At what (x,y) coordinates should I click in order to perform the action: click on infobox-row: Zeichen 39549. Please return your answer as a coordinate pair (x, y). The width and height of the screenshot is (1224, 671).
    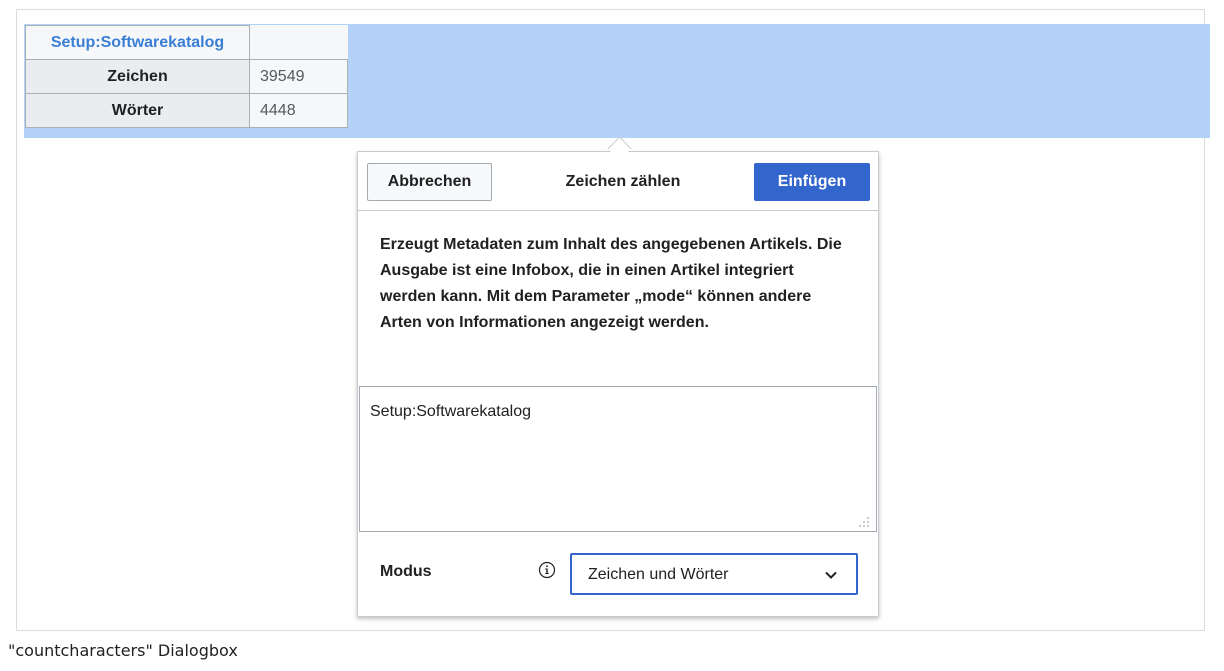
    Looking at the image, I should click on (186, 76).